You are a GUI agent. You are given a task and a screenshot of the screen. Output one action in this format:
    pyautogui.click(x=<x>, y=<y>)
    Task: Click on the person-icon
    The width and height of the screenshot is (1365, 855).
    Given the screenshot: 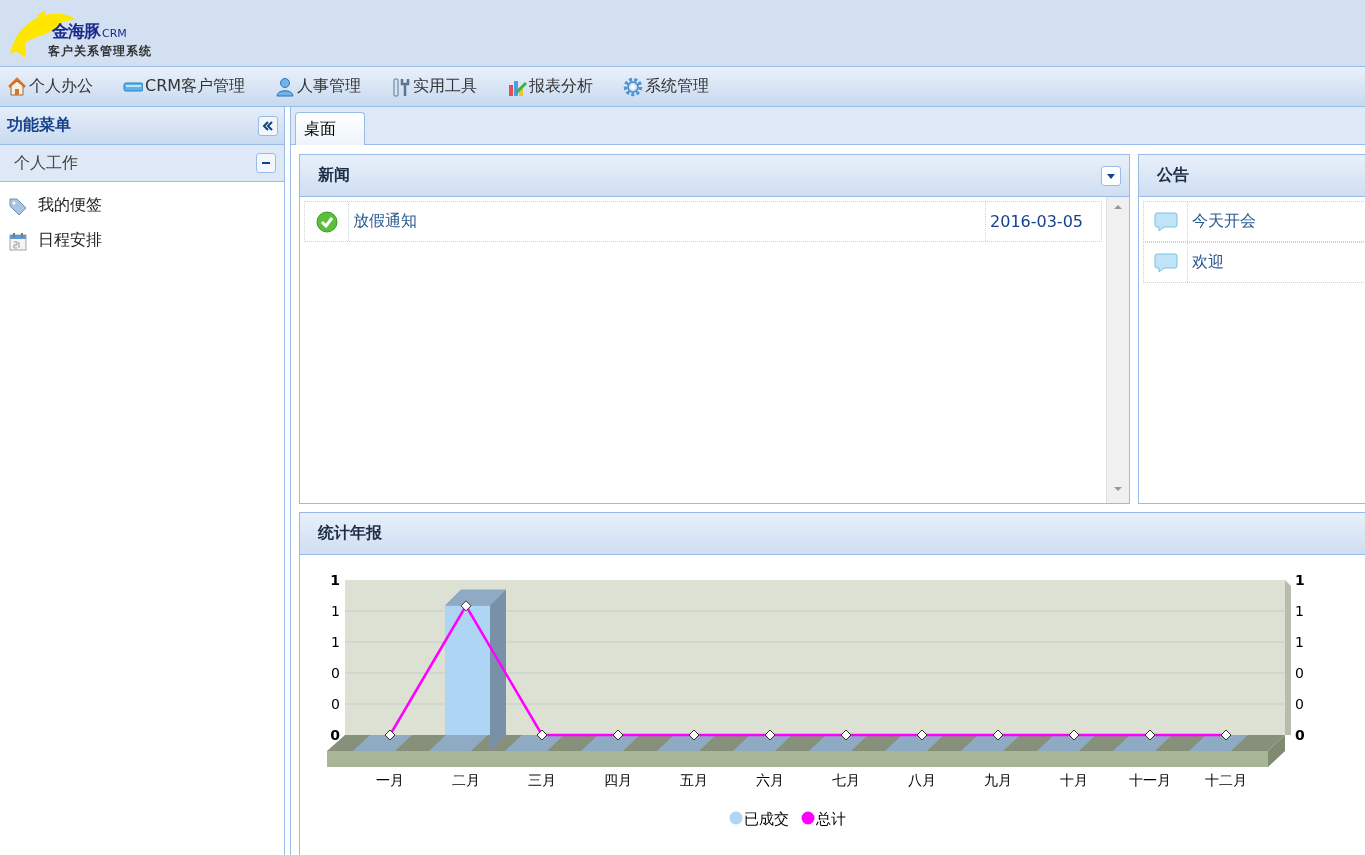 What is the action you would take?
    pyautogui.click(x=285, y=86)
    